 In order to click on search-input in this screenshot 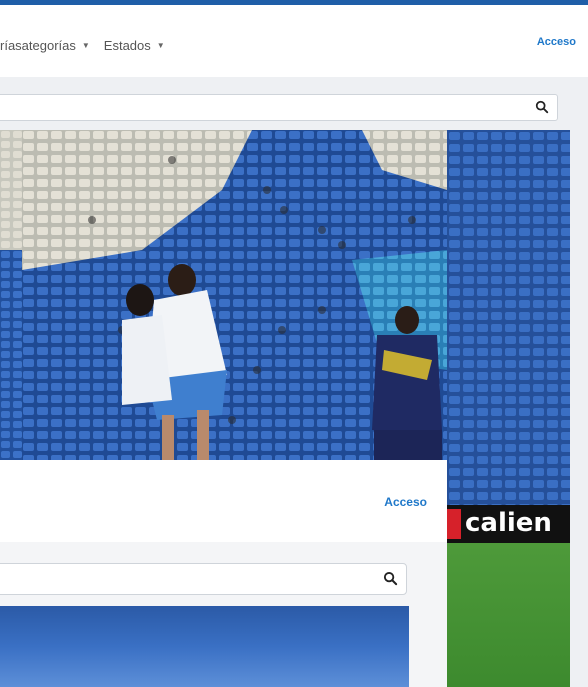, I will do `click(279, 107)`.